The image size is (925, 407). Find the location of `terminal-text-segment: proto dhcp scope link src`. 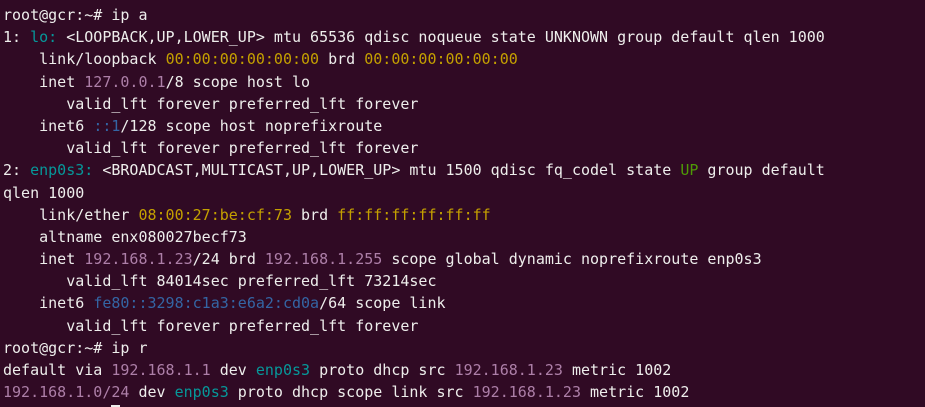

terminal-text-segment: proto dhcp scope link src is located at coordinates (350, 392).